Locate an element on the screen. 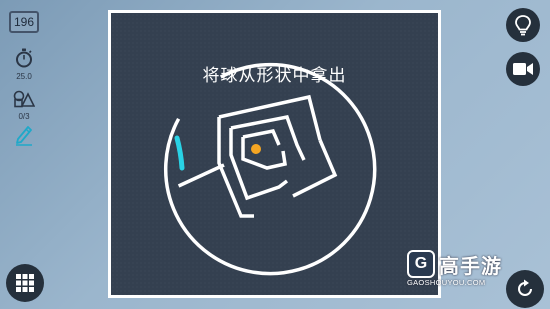 Image resolution: width=550 pixels, height=309 pixels. grid-menu-icon is located at coordinates (25, 283).